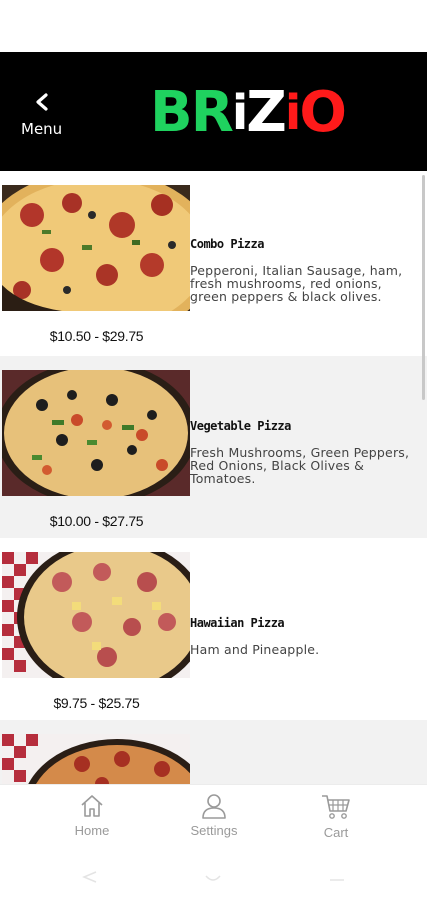 This screenshot has height=900, width=427. I want to click on item-price: $10.50 - $29.75, so click(96, 336).